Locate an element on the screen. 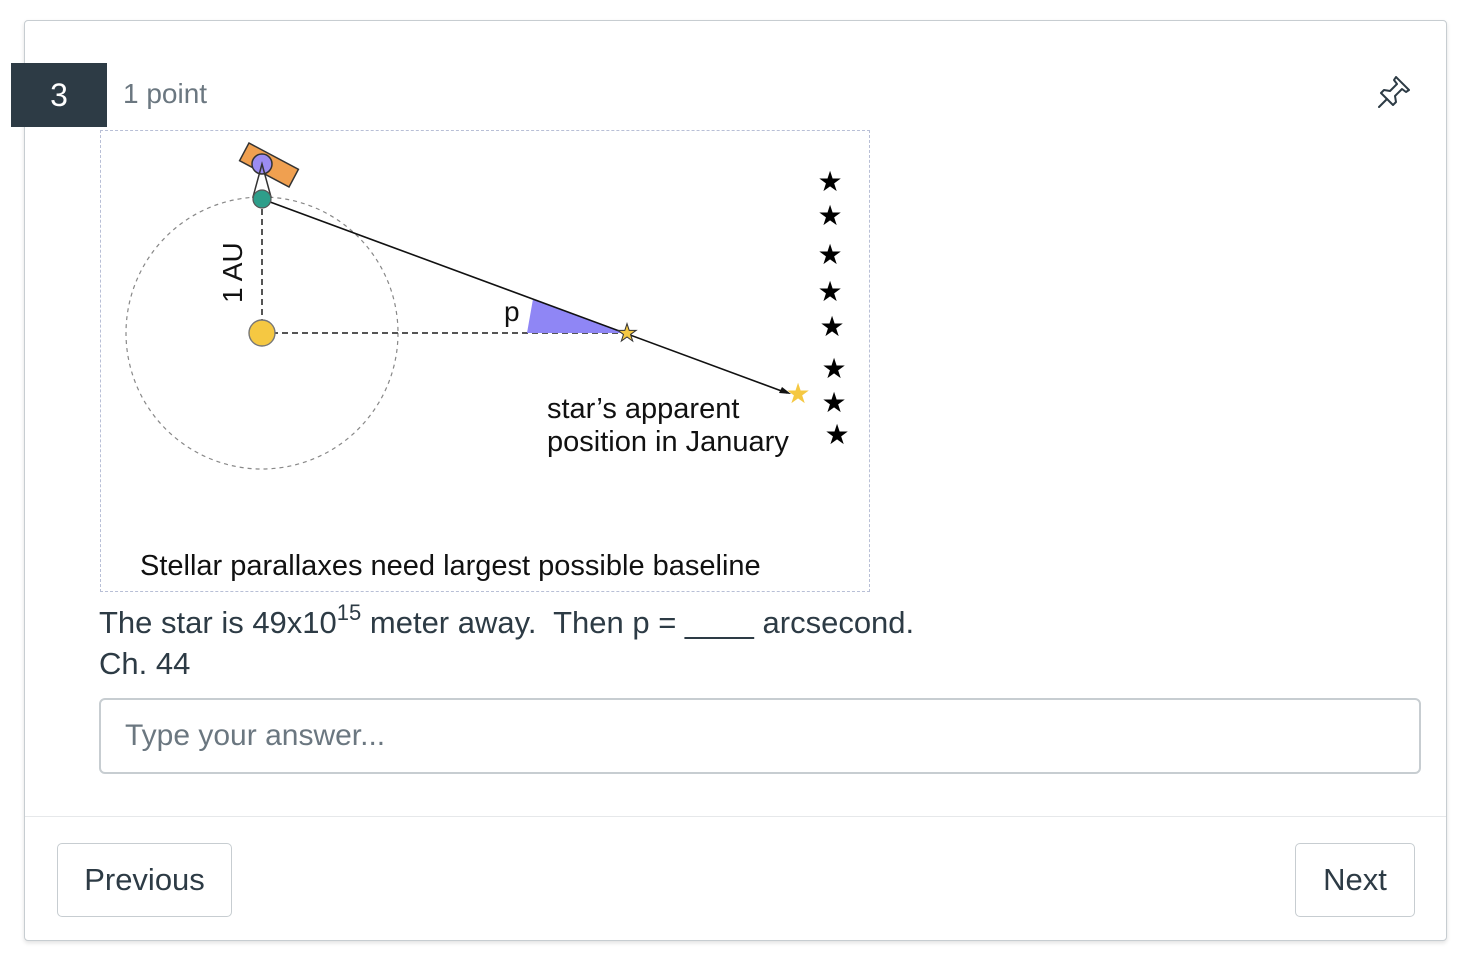  next-button: Next is located at coordinates (1355, 880).